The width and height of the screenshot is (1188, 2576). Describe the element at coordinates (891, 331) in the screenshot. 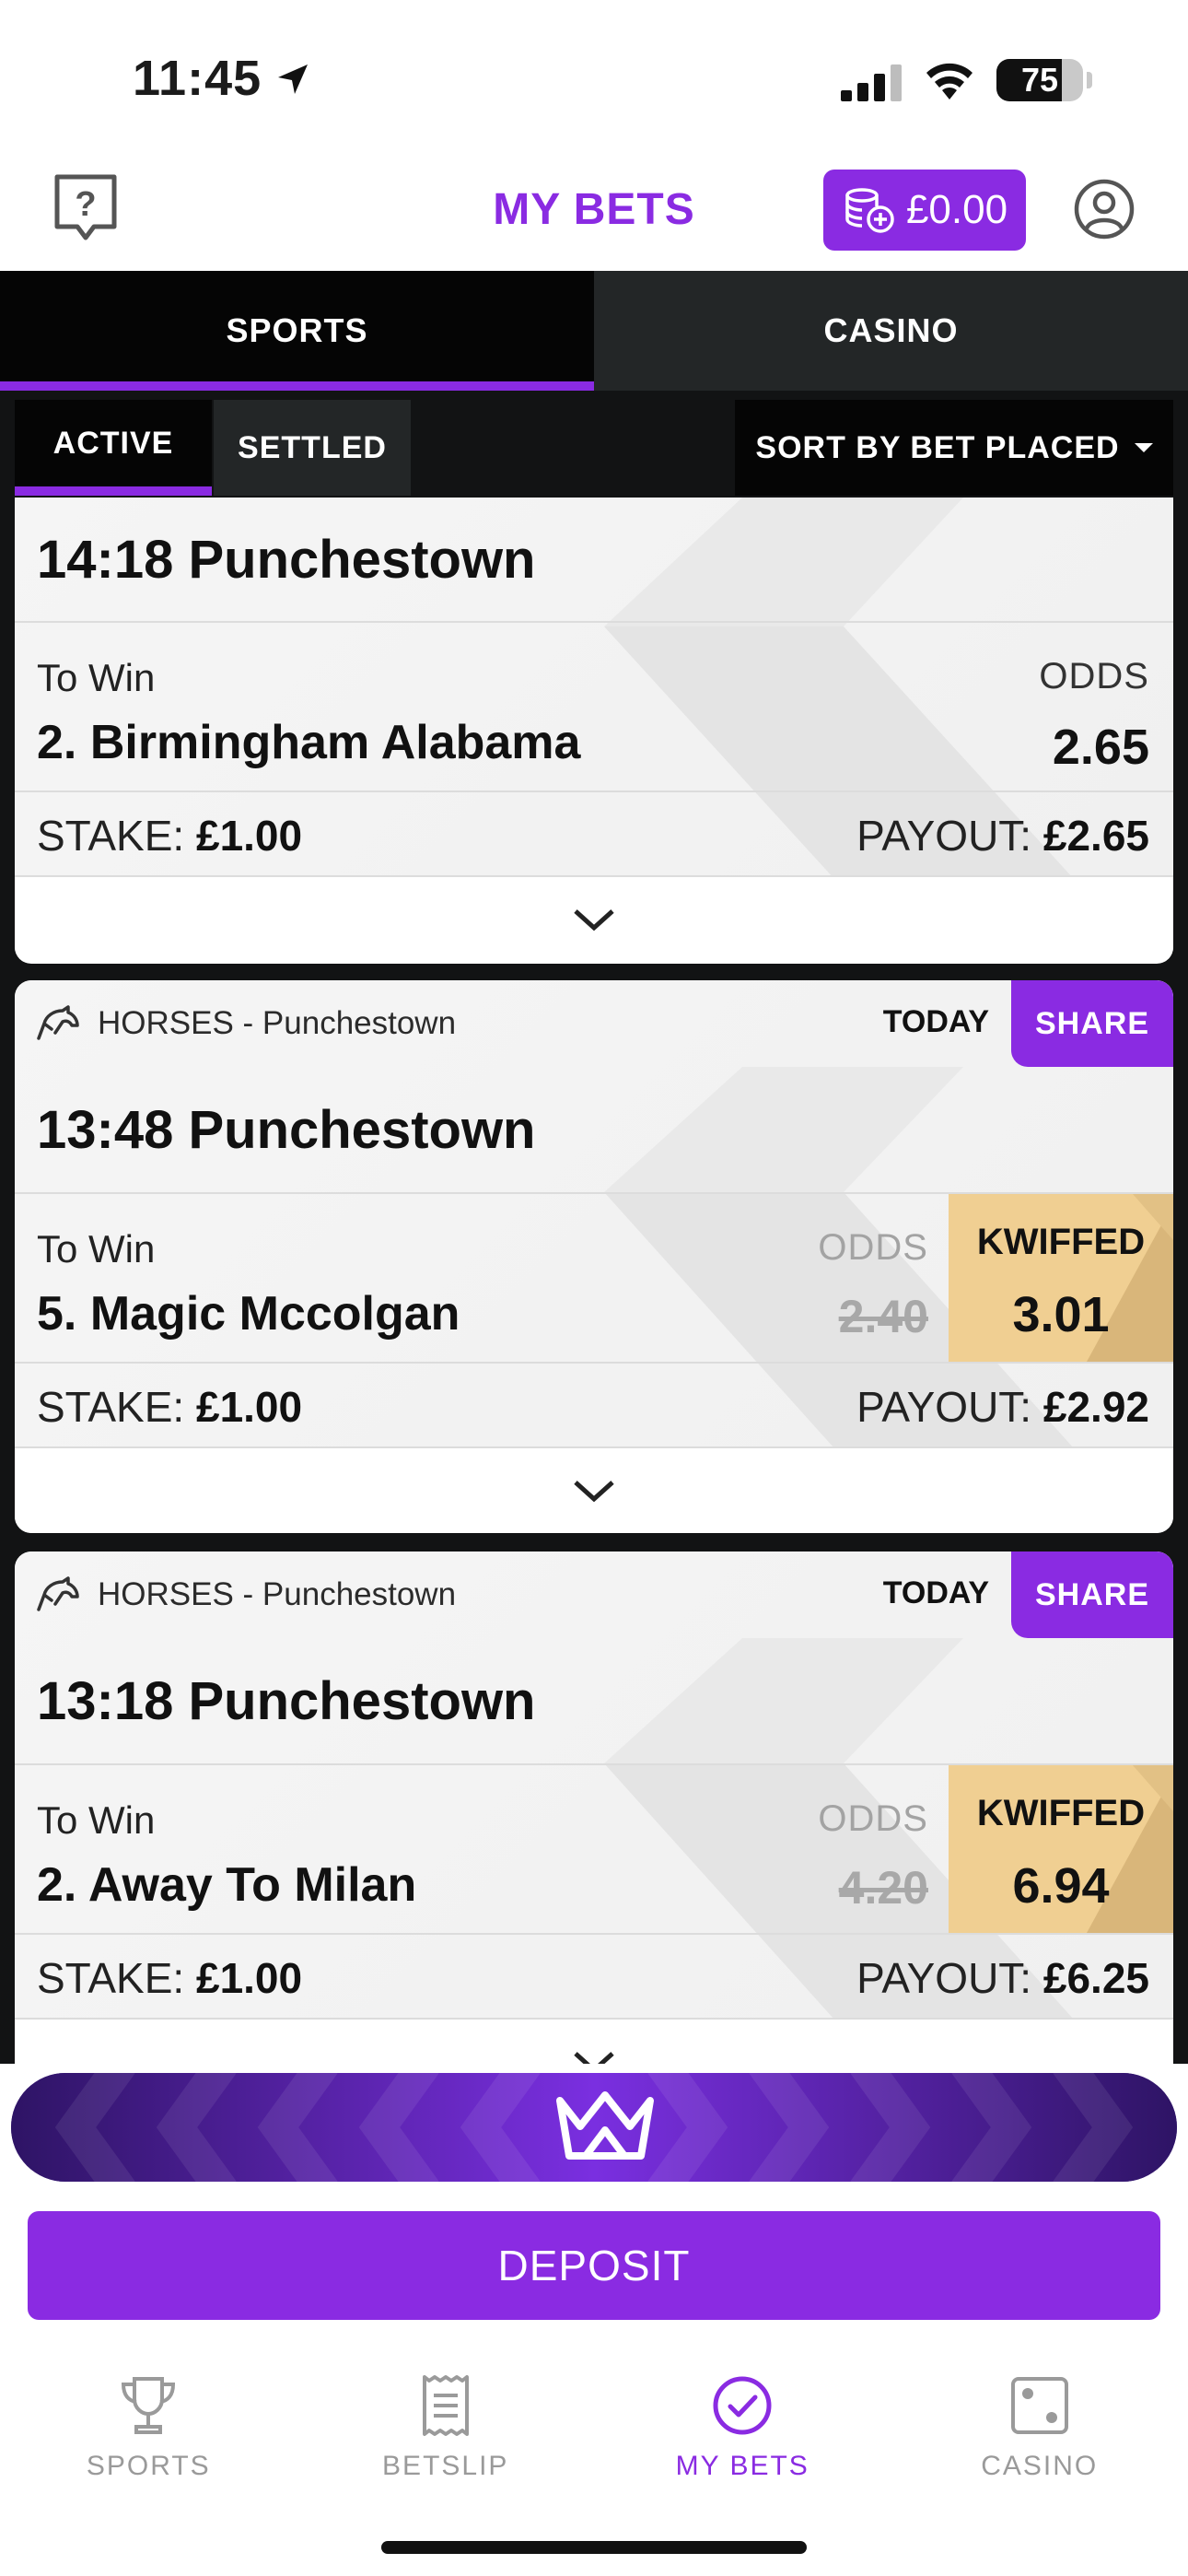

I see `tab-casino: CASINO` at that location.